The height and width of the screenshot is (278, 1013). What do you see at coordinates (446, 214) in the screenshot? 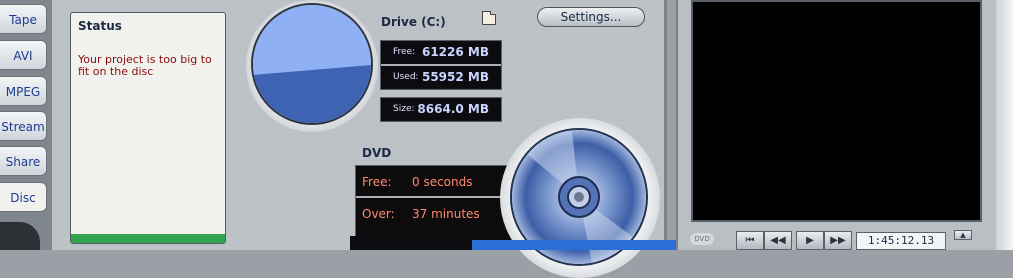
I see `dvd-over-value: 37 minutes` at bounding box center [446, 214].